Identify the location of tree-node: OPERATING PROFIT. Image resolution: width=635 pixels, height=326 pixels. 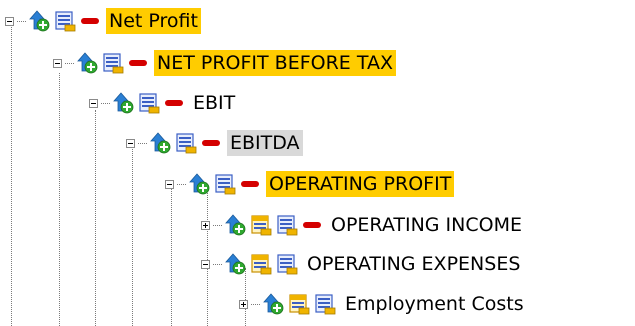
(310, 184).